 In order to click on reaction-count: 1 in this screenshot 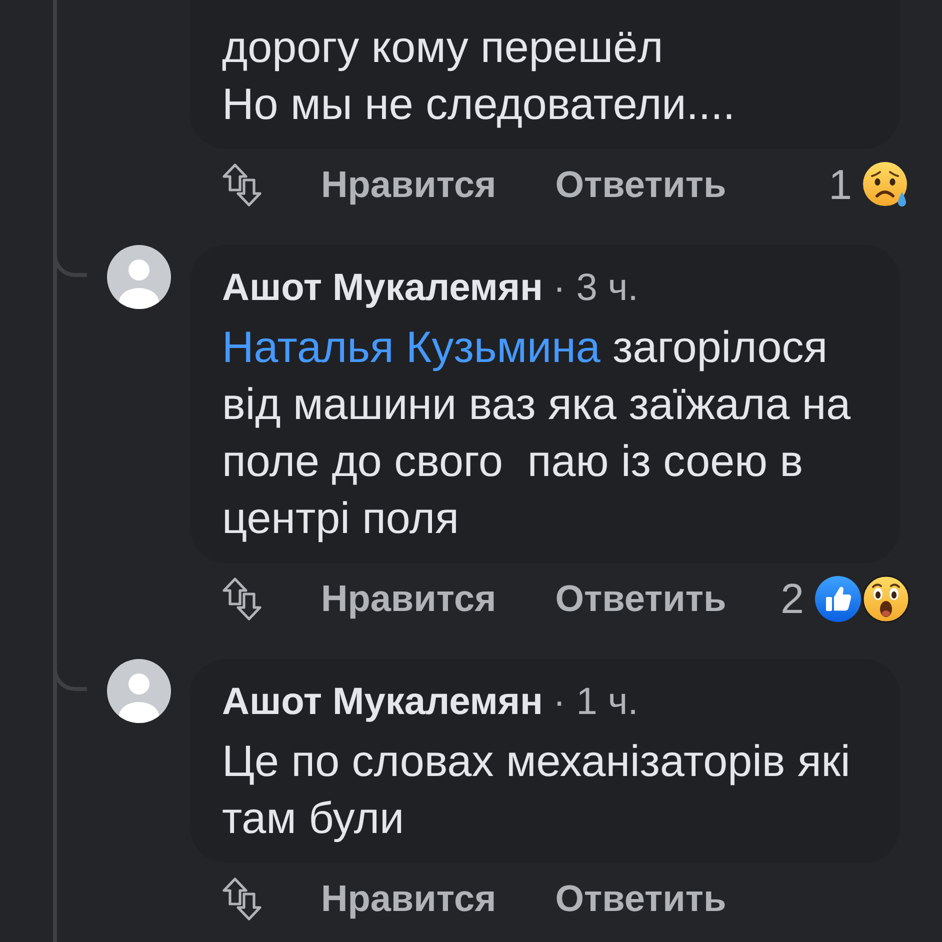, I will do `click(840, 185)`.